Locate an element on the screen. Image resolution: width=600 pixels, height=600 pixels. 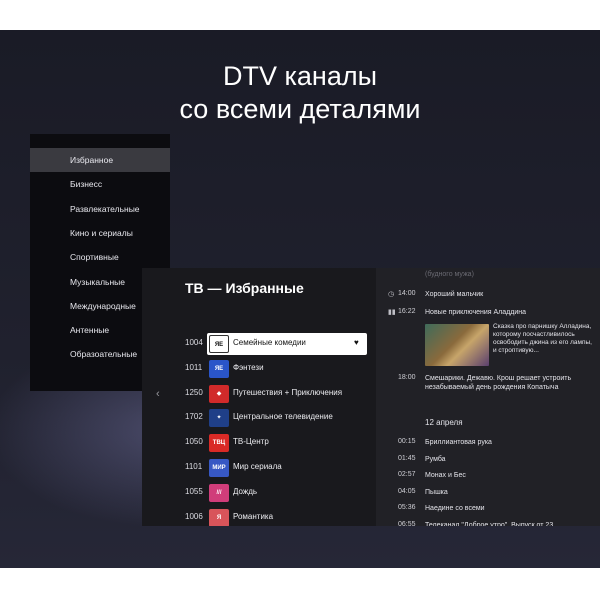
channel-number: 1250 is located at coordinates (194, 392).